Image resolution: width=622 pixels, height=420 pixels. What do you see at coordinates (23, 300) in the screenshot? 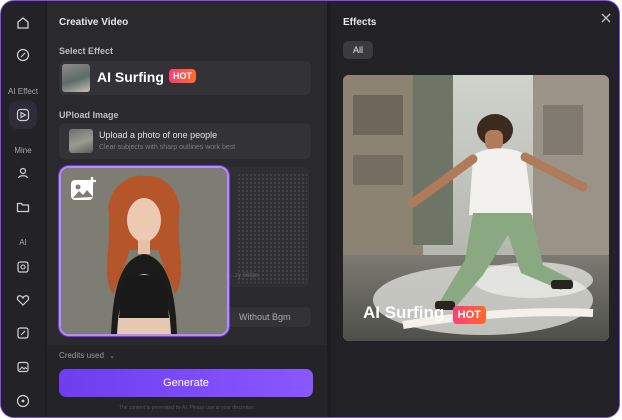
I see `heart-icon` at bounding box center [23, 300].